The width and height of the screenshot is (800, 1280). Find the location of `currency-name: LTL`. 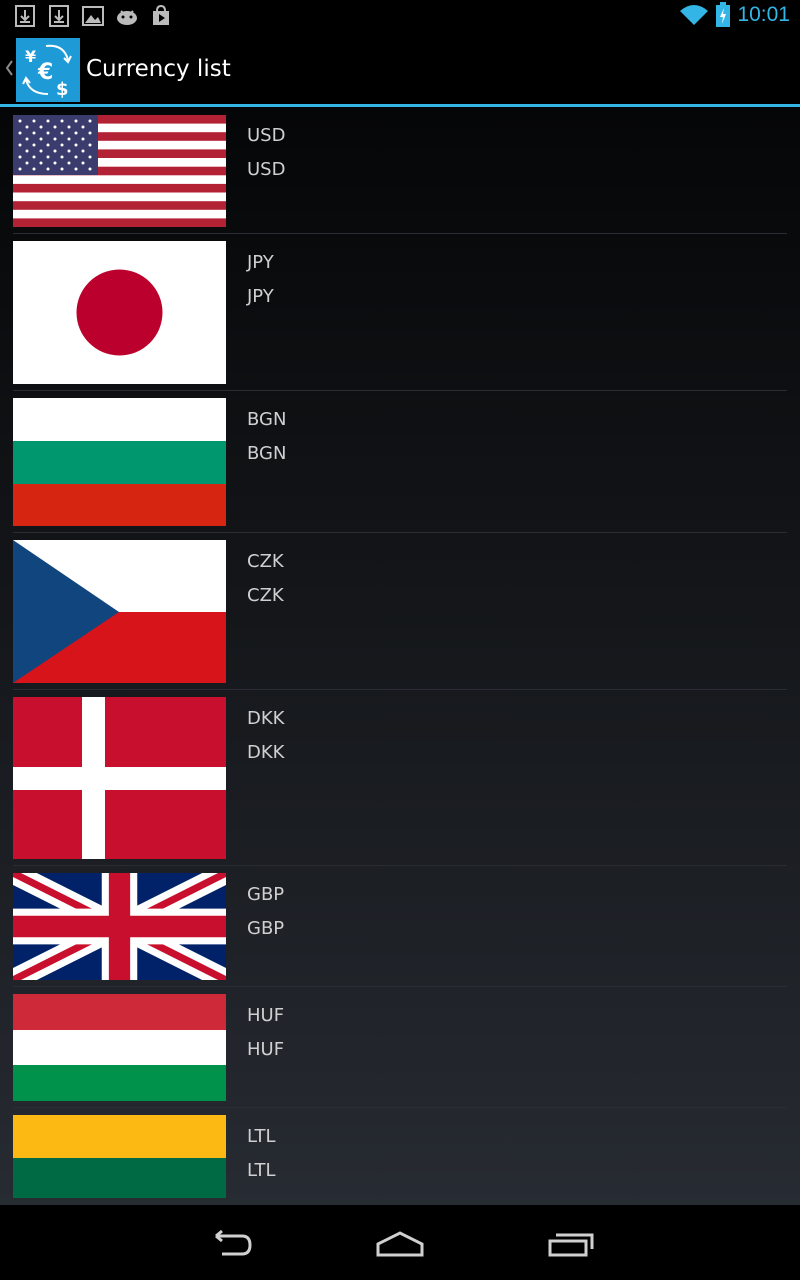

currency-name: LTL is located at coordinates (261, 1170).